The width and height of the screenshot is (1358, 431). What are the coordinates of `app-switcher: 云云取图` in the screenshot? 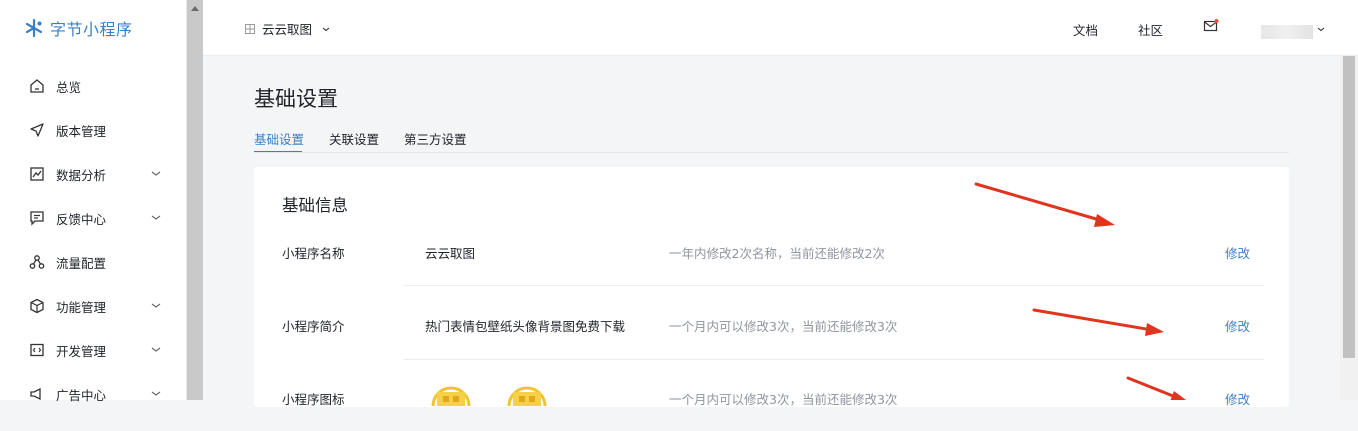 It's located at (288, 28).